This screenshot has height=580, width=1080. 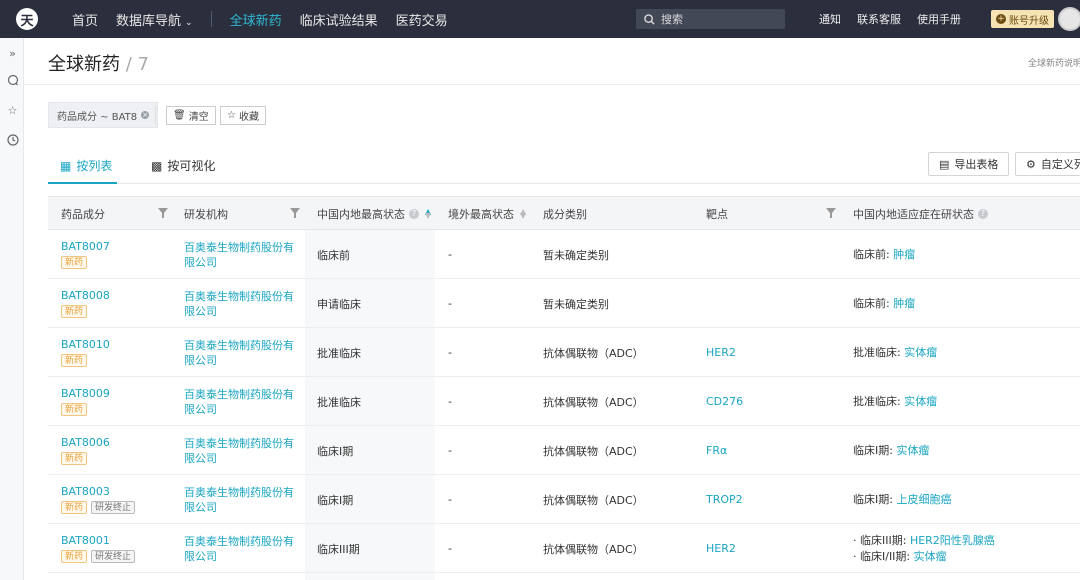 I want to click on contact-support-link: 联系客服, so click(x=879, y=19).